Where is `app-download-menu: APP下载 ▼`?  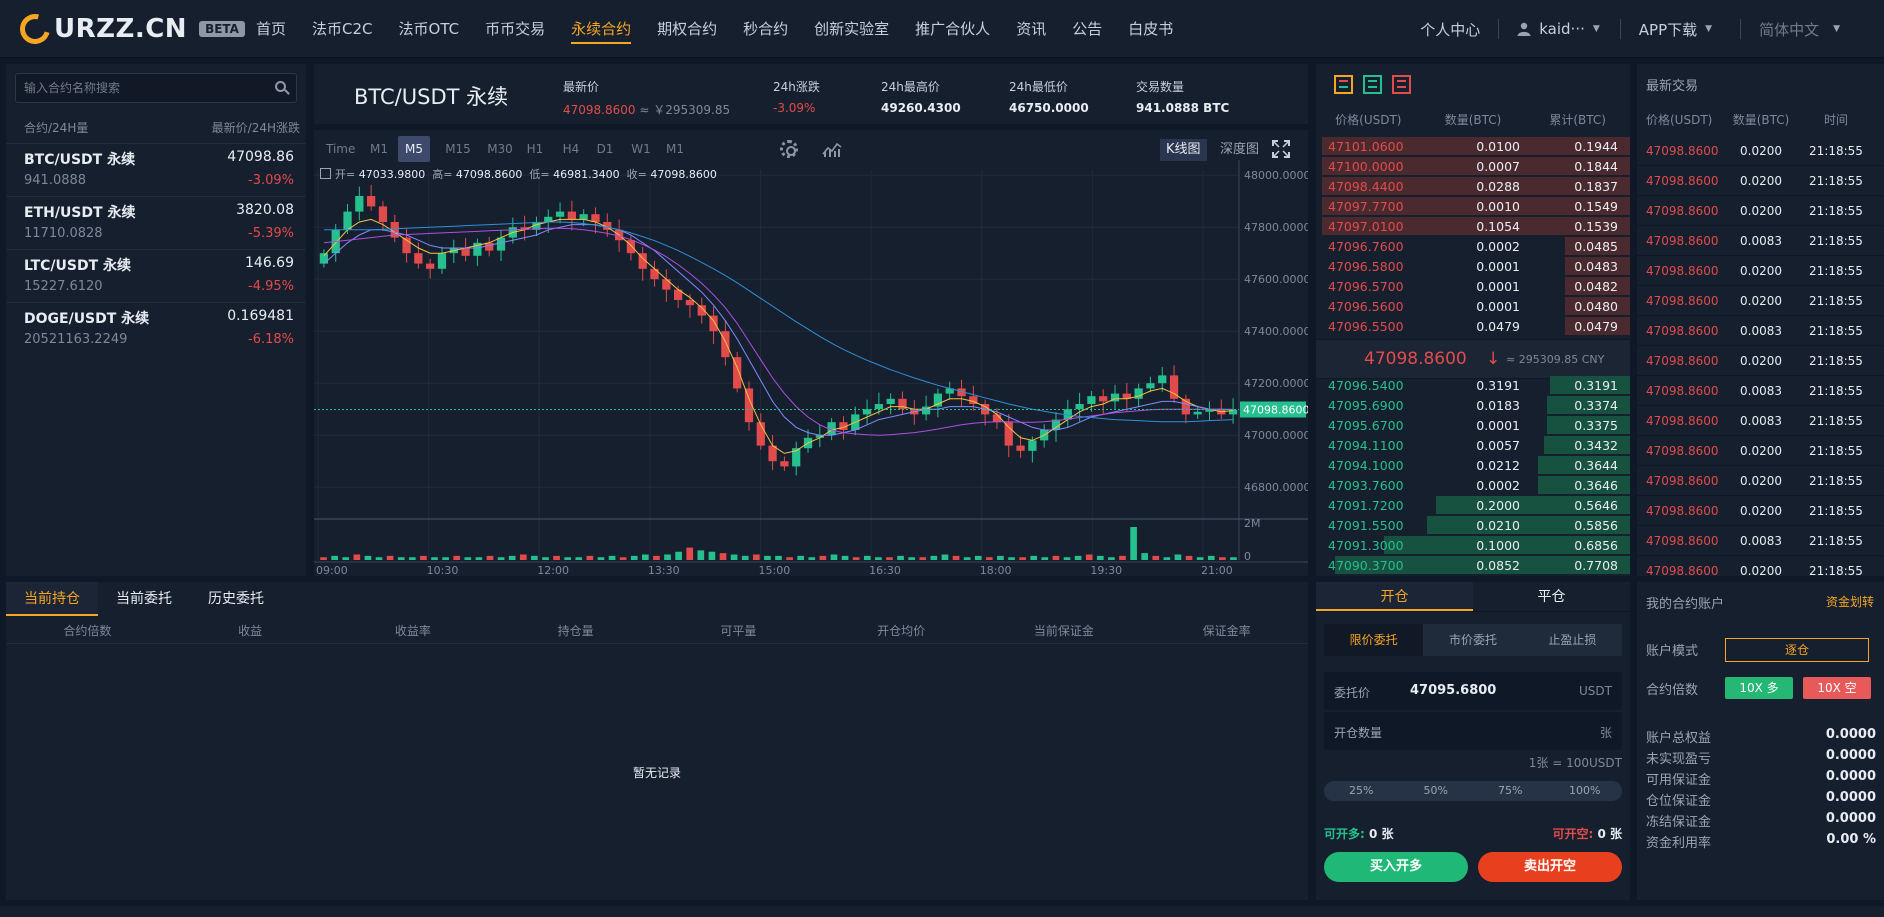
app-download-menu: APP下载 ▼ is located at coordinates (1675, 29).